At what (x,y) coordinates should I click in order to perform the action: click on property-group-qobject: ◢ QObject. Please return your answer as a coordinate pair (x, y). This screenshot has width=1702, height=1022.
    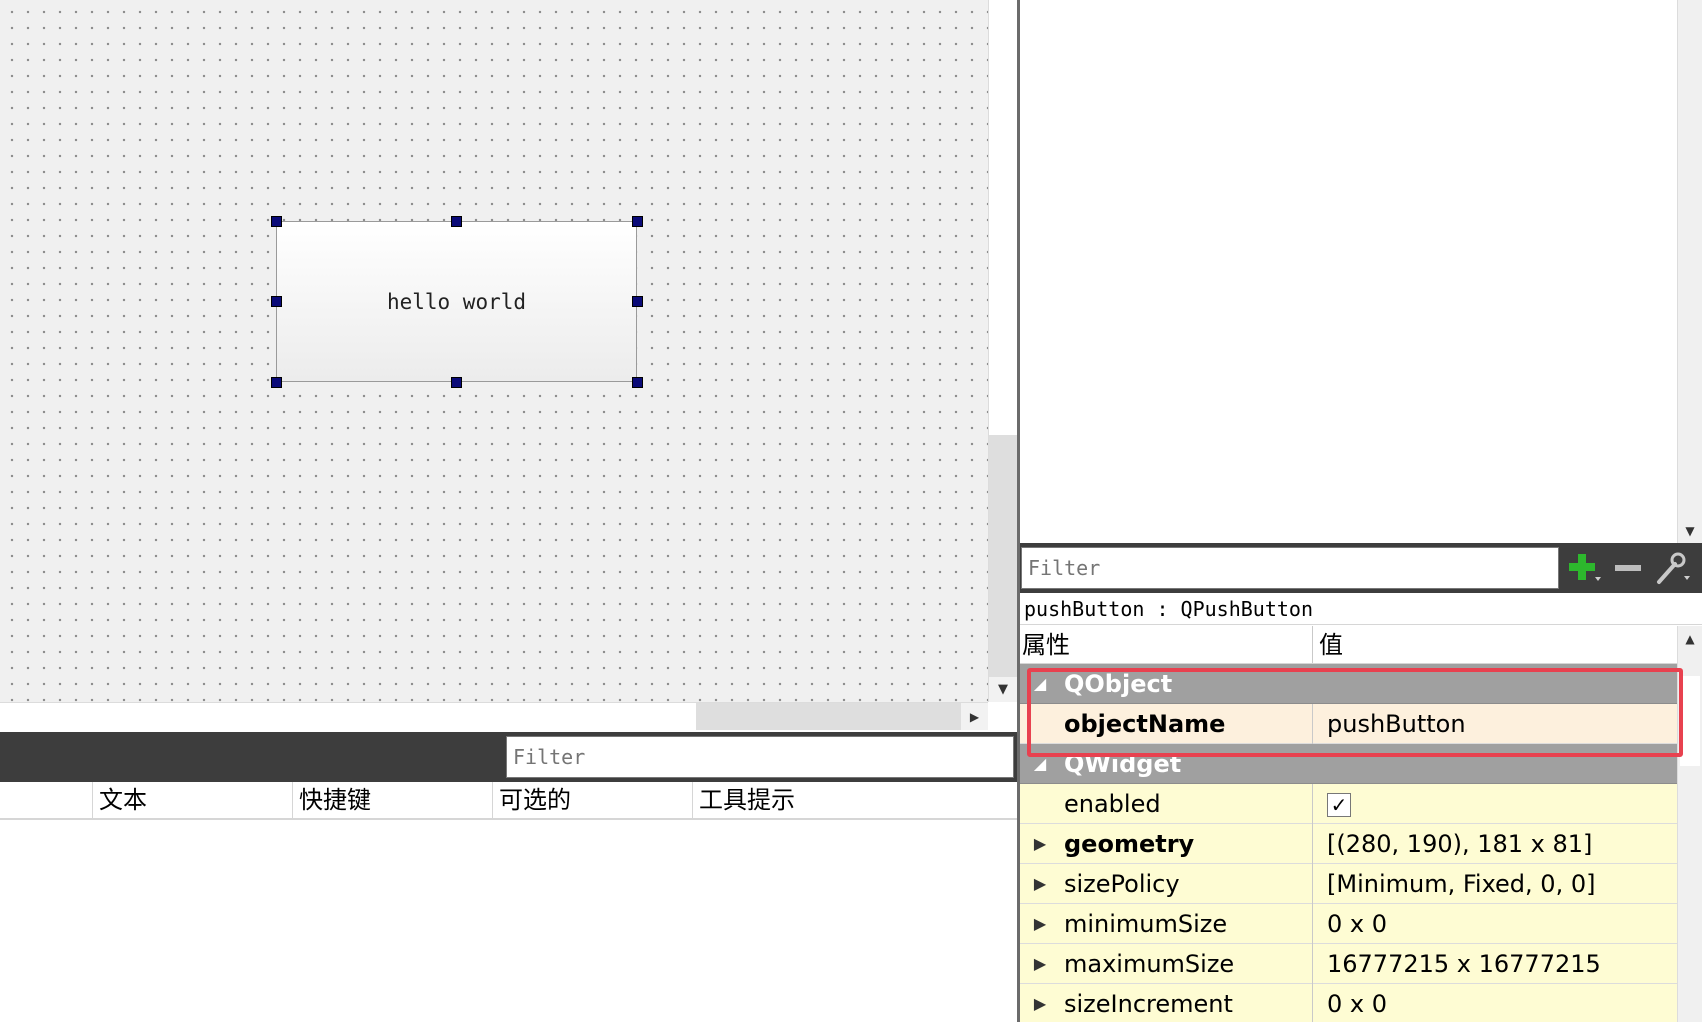
    Looking at the image, I should click on (1348, 684).